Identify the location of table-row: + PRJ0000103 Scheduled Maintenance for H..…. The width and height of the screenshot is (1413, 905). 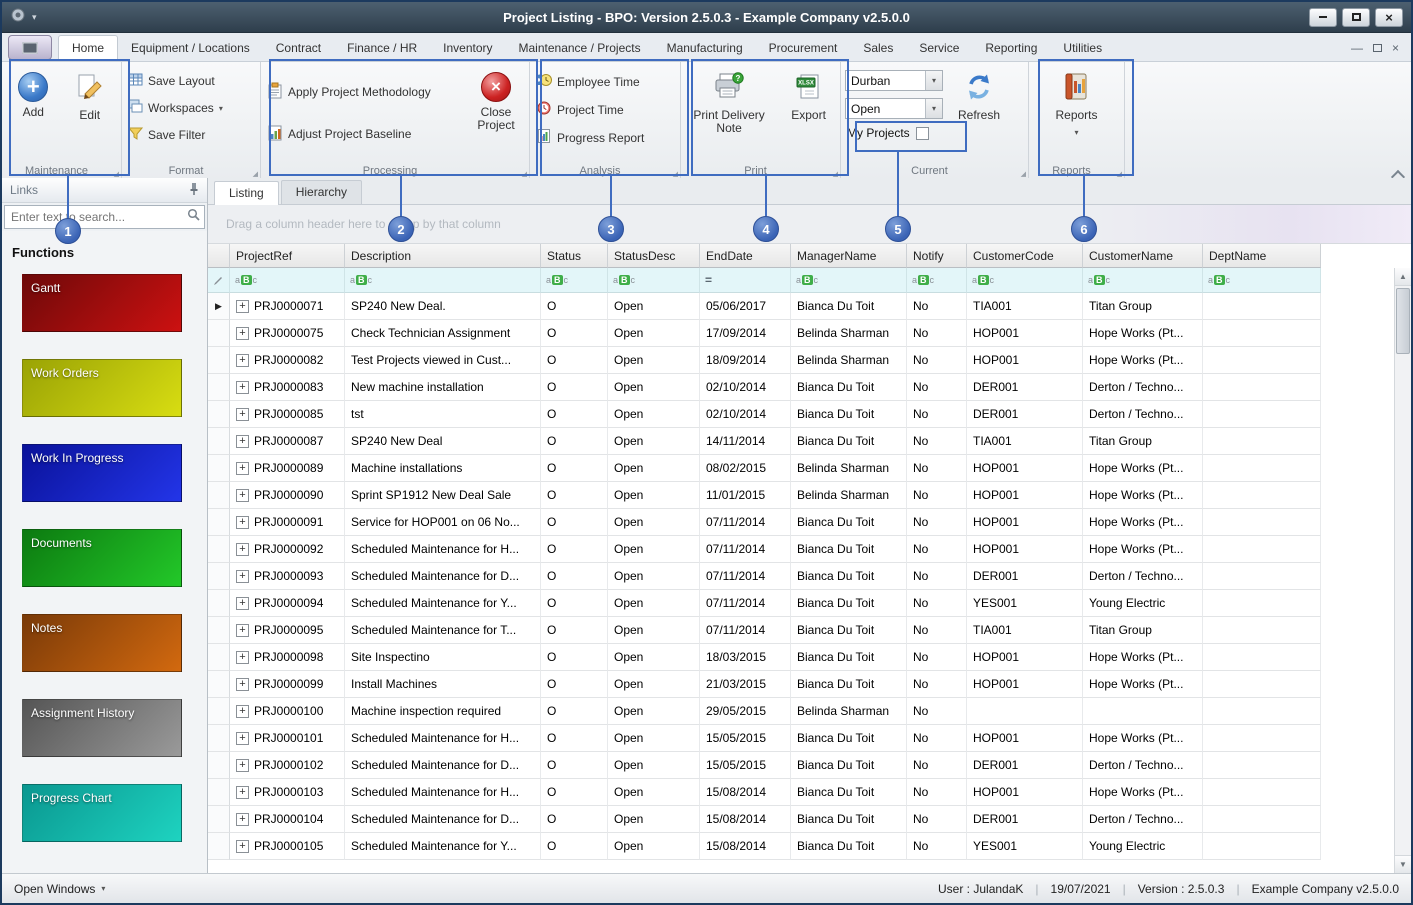
(809, 792).